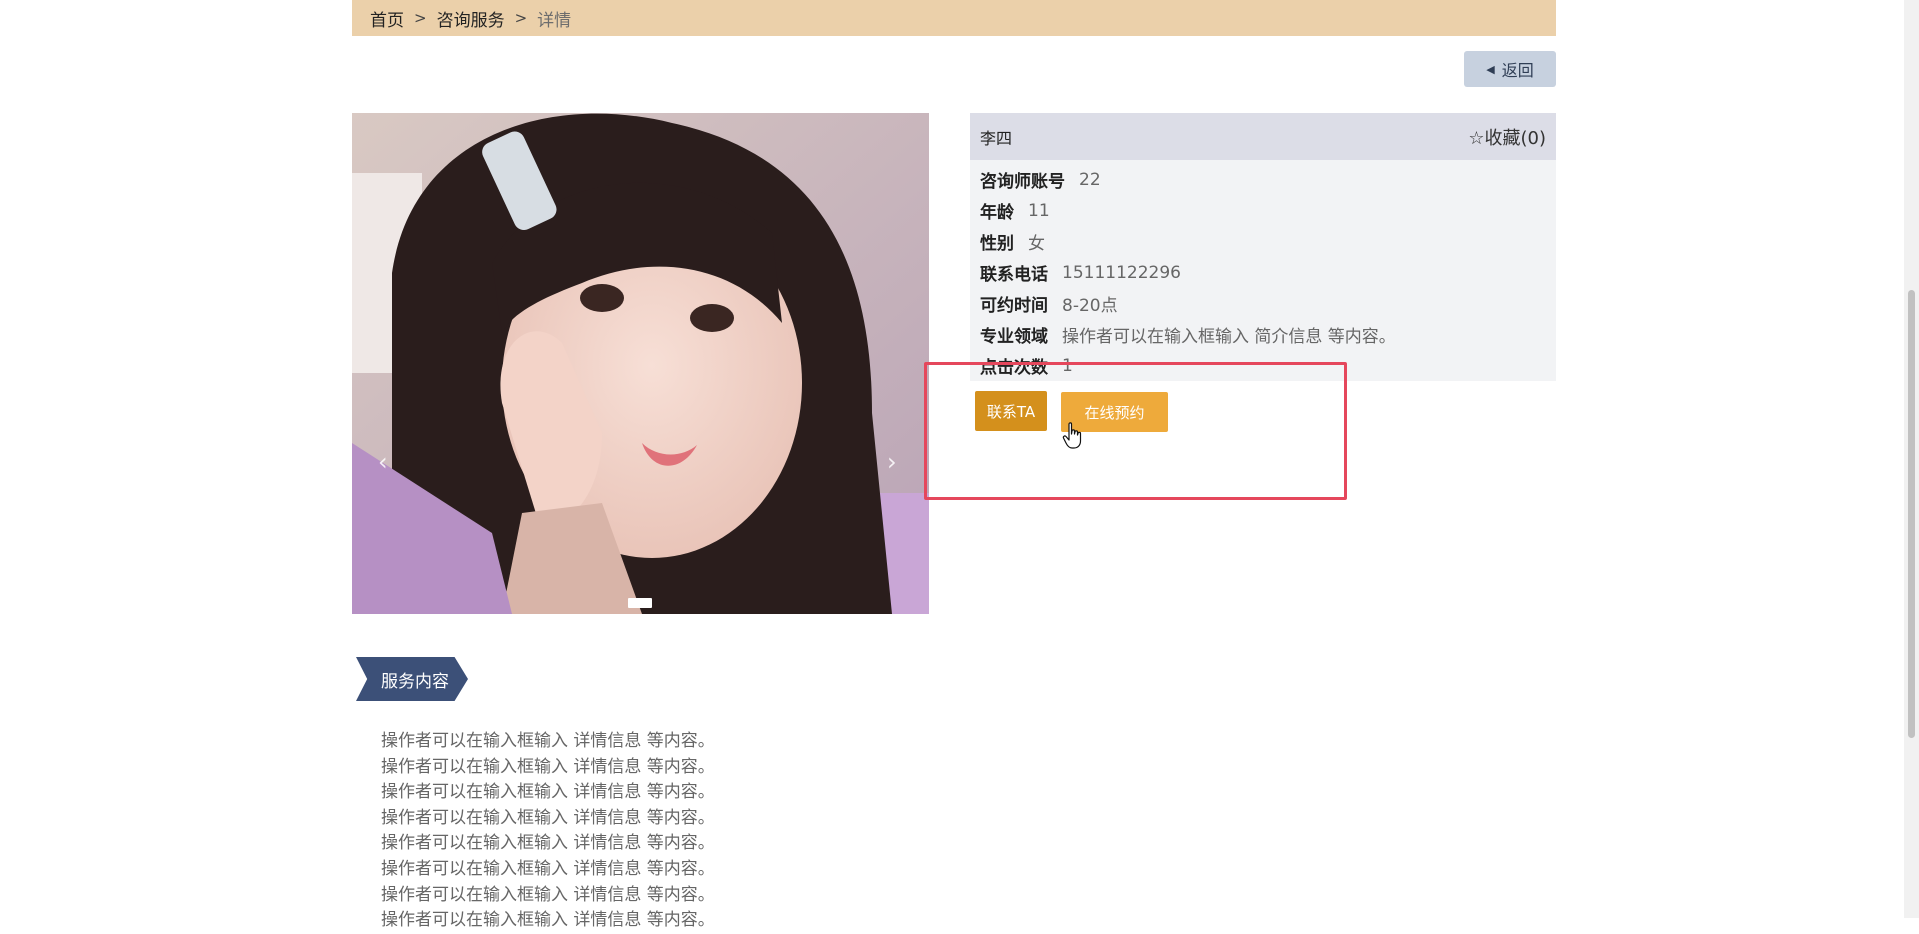 This screenshot has height=934, width=1919. I want to click on info-label: 咨询师账号, so click(1022, 182).